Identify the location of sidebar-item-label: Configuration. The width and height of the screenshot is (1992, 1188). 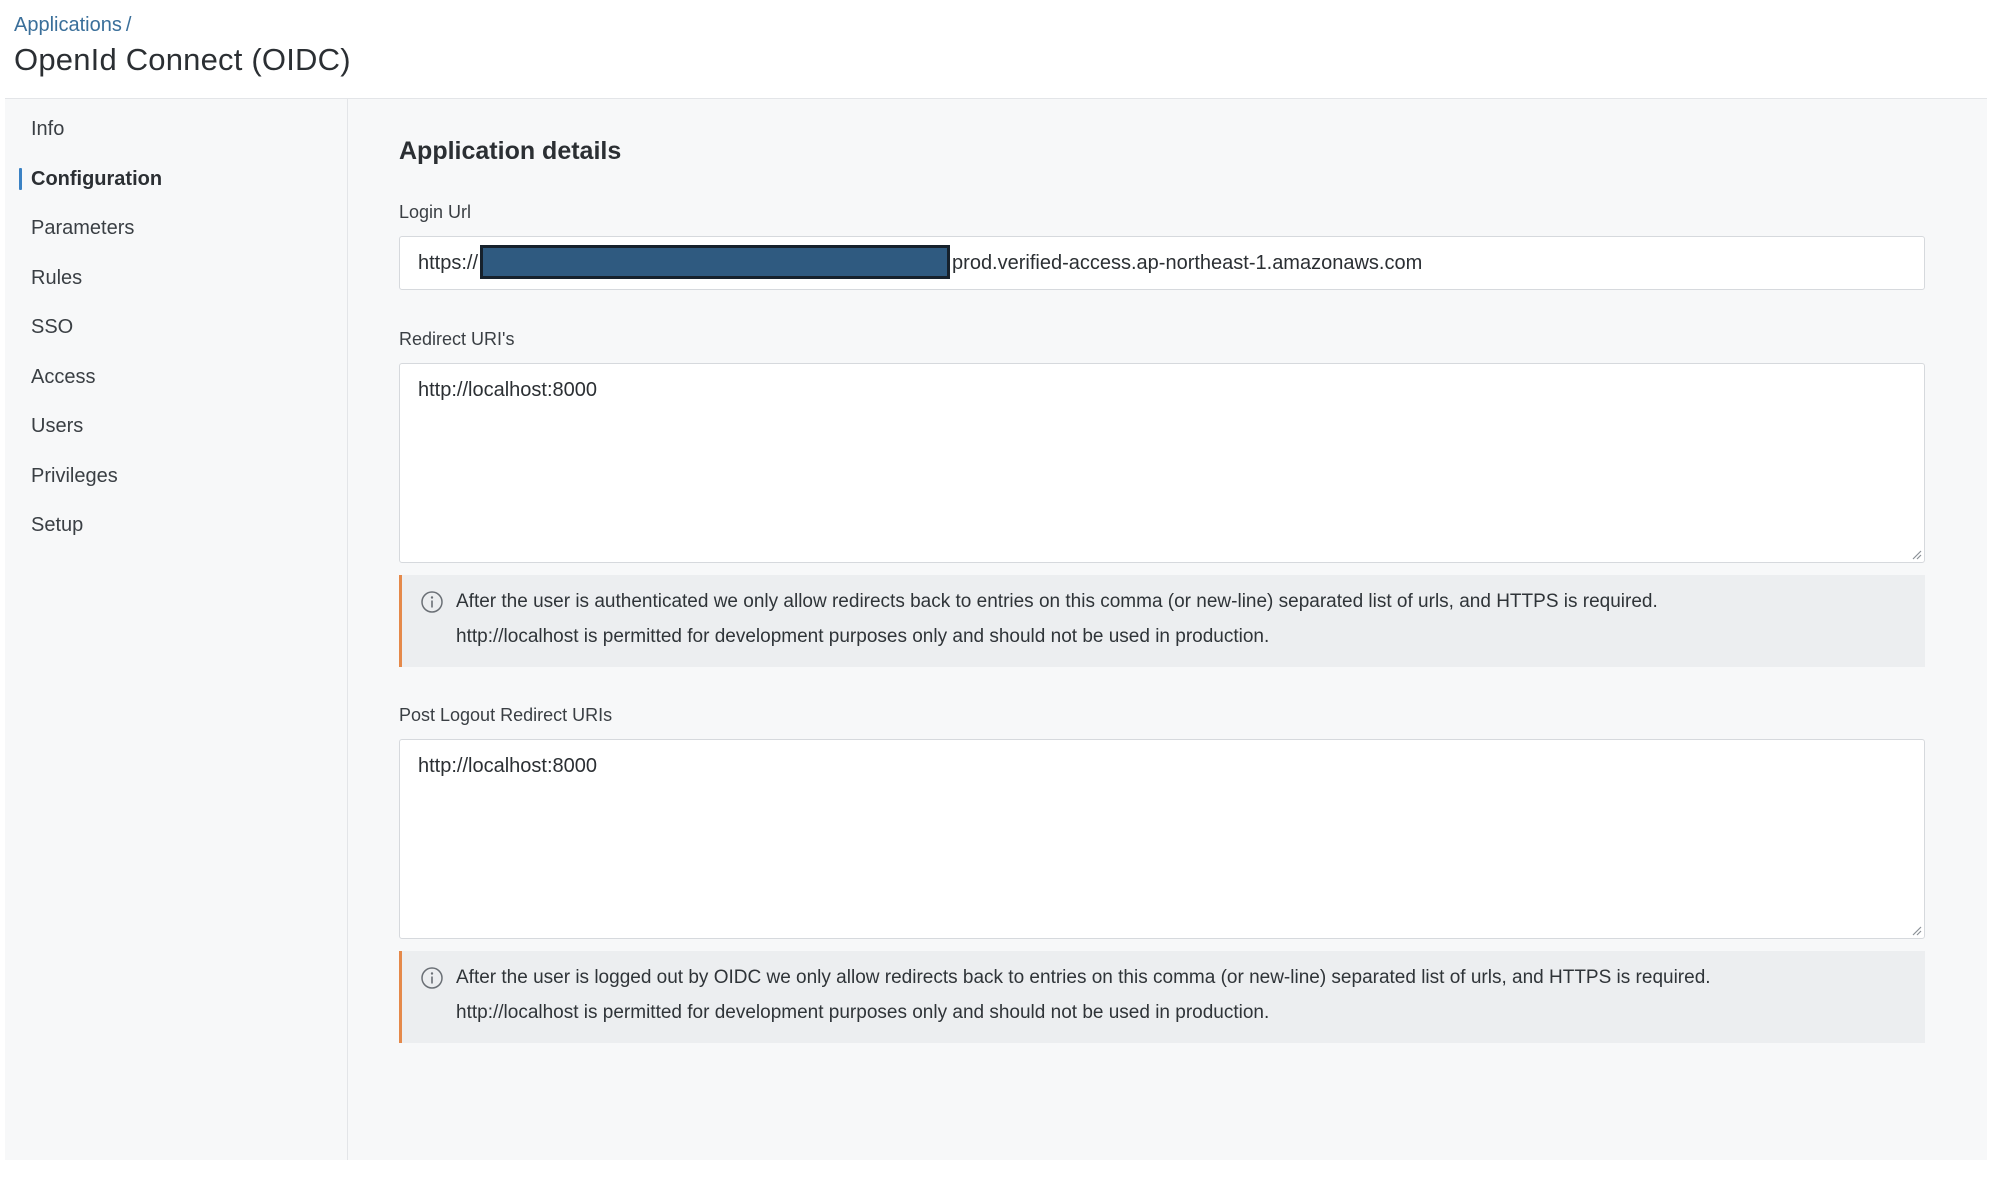
(97, 179).